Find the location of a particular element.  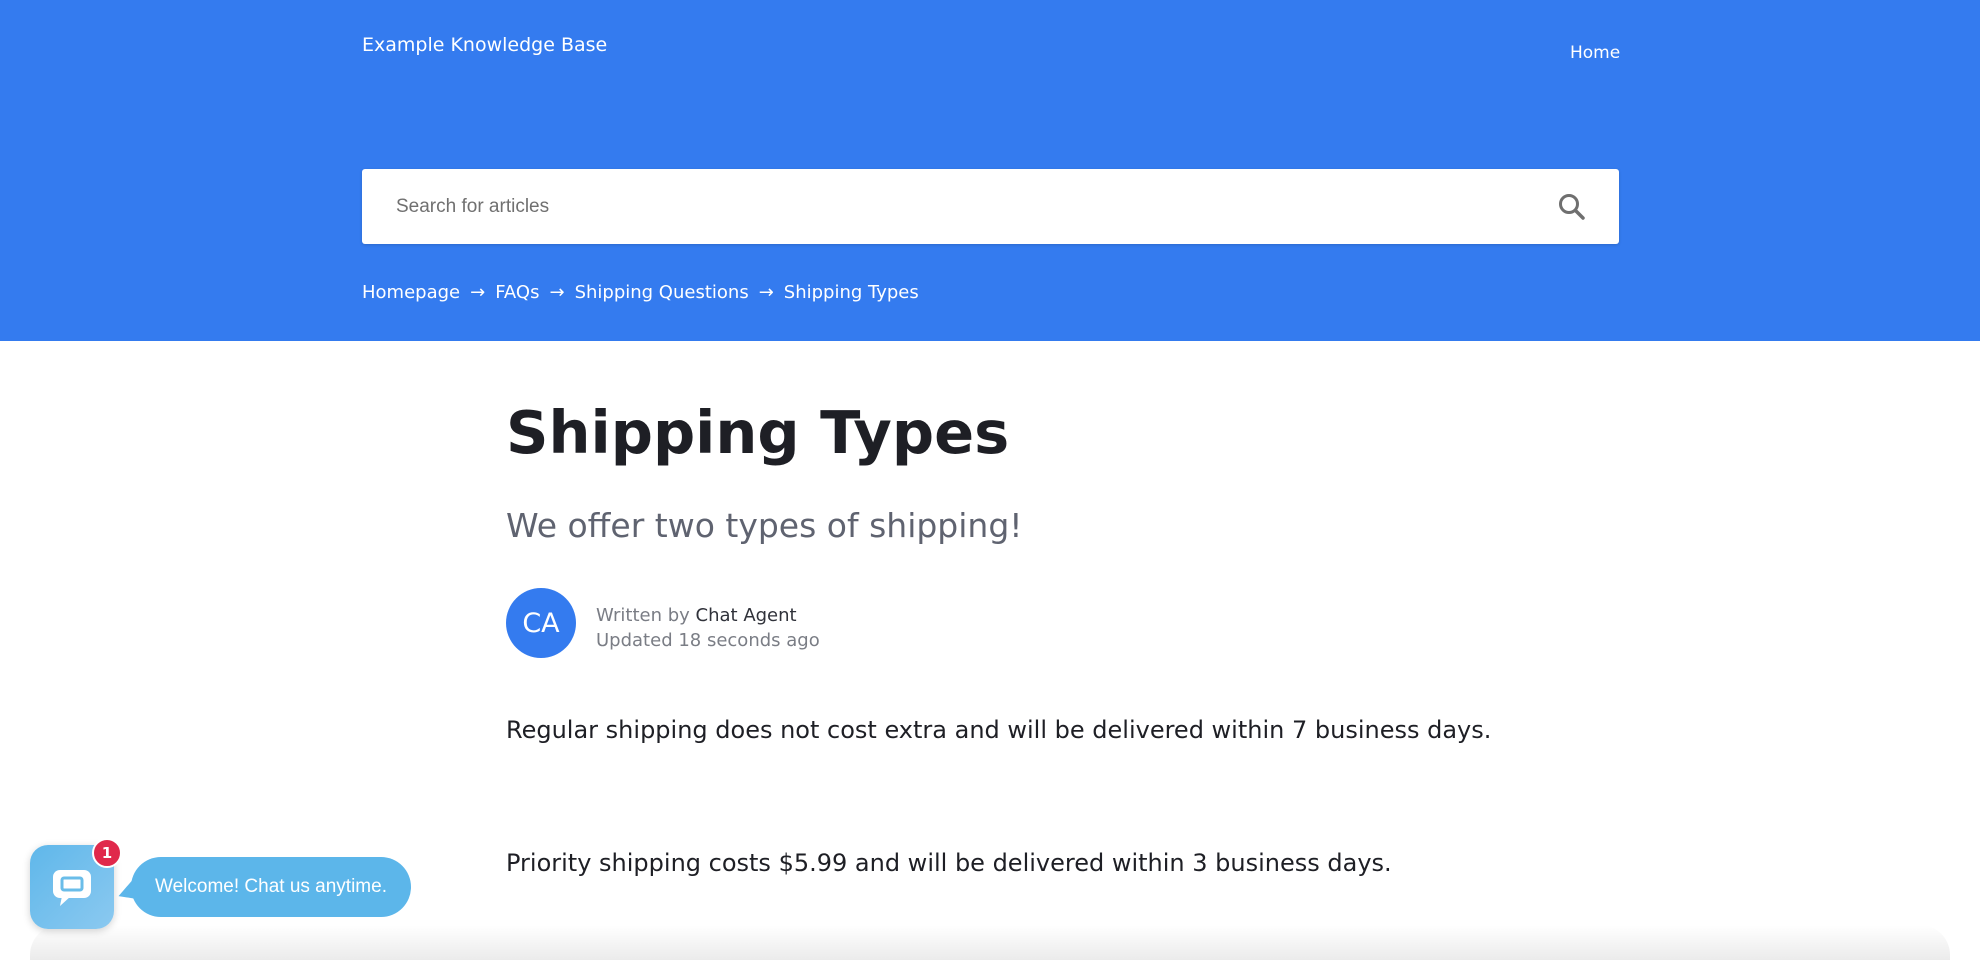

chat-unread-badge: 1 is located at coordinates (107, 853).